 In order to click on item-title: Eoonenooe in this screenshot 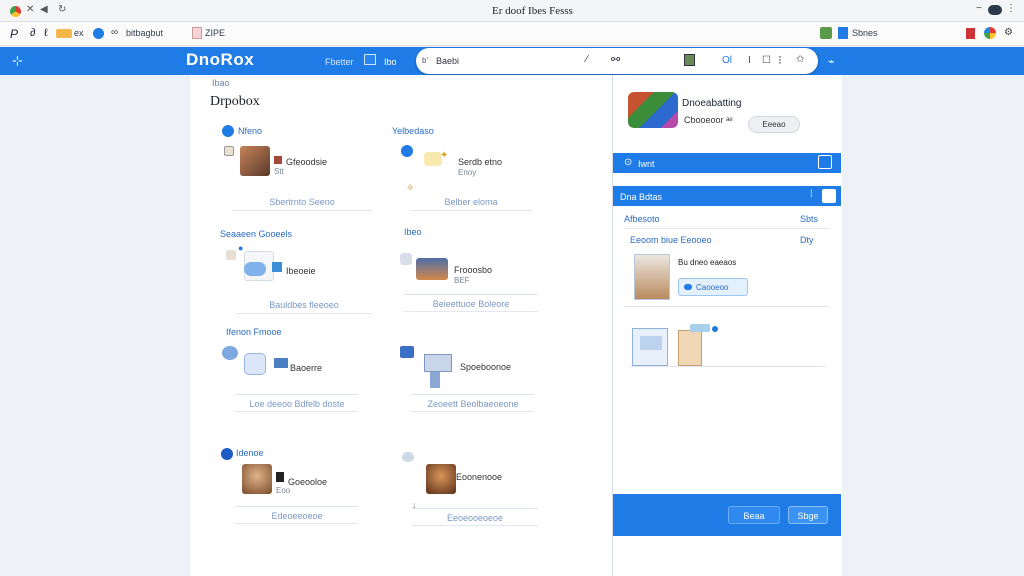, I will do `click(479, 477)`.